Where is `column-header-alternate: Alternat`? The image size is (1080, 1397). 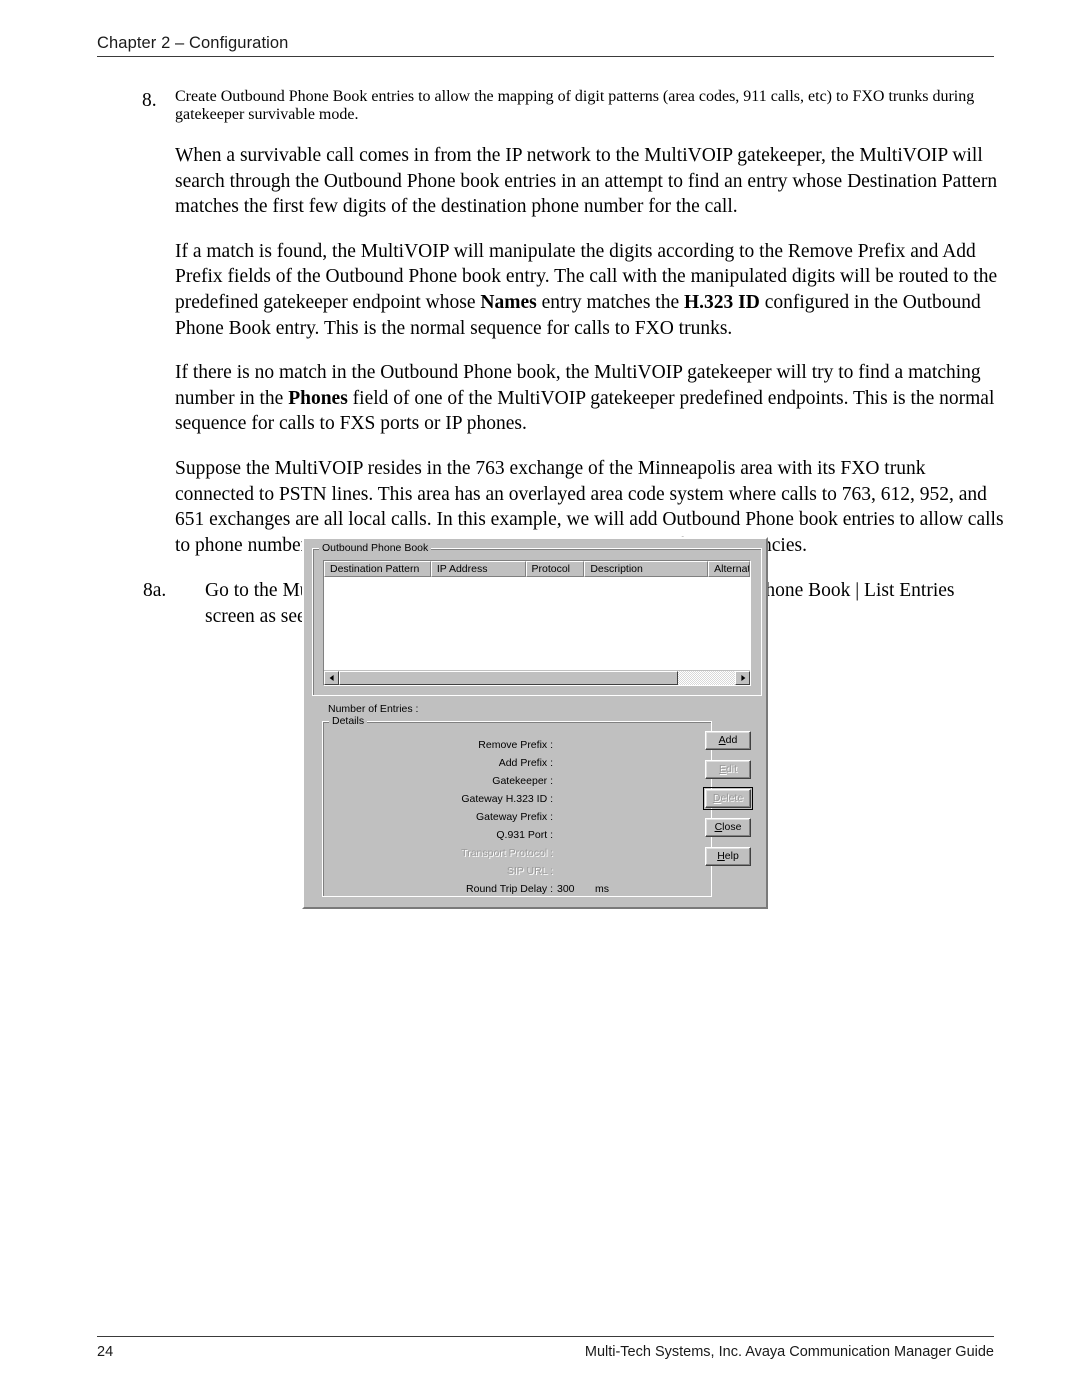 column-header-alternate: Alternat is located at coordinates (729, 569).